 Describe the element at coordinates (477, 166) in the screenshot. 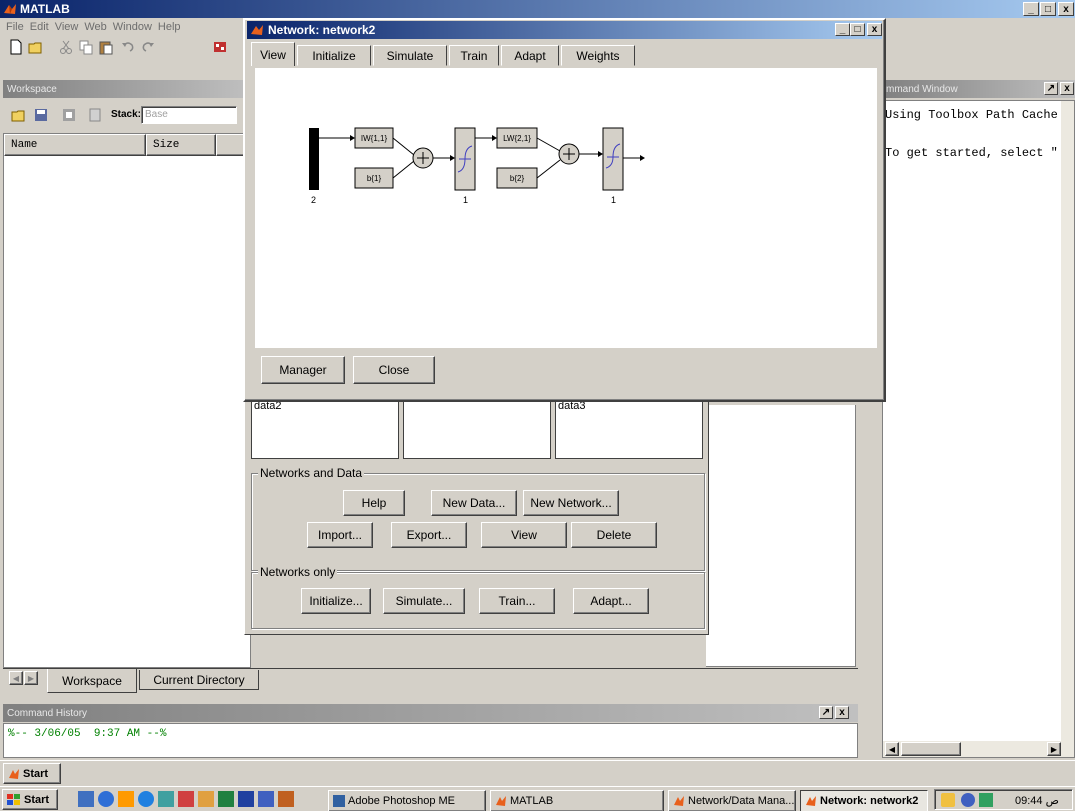

I see `network-diagram: 2 IW{1,1} b{1} 1 LW{2,1} b{2} 1` at that location.